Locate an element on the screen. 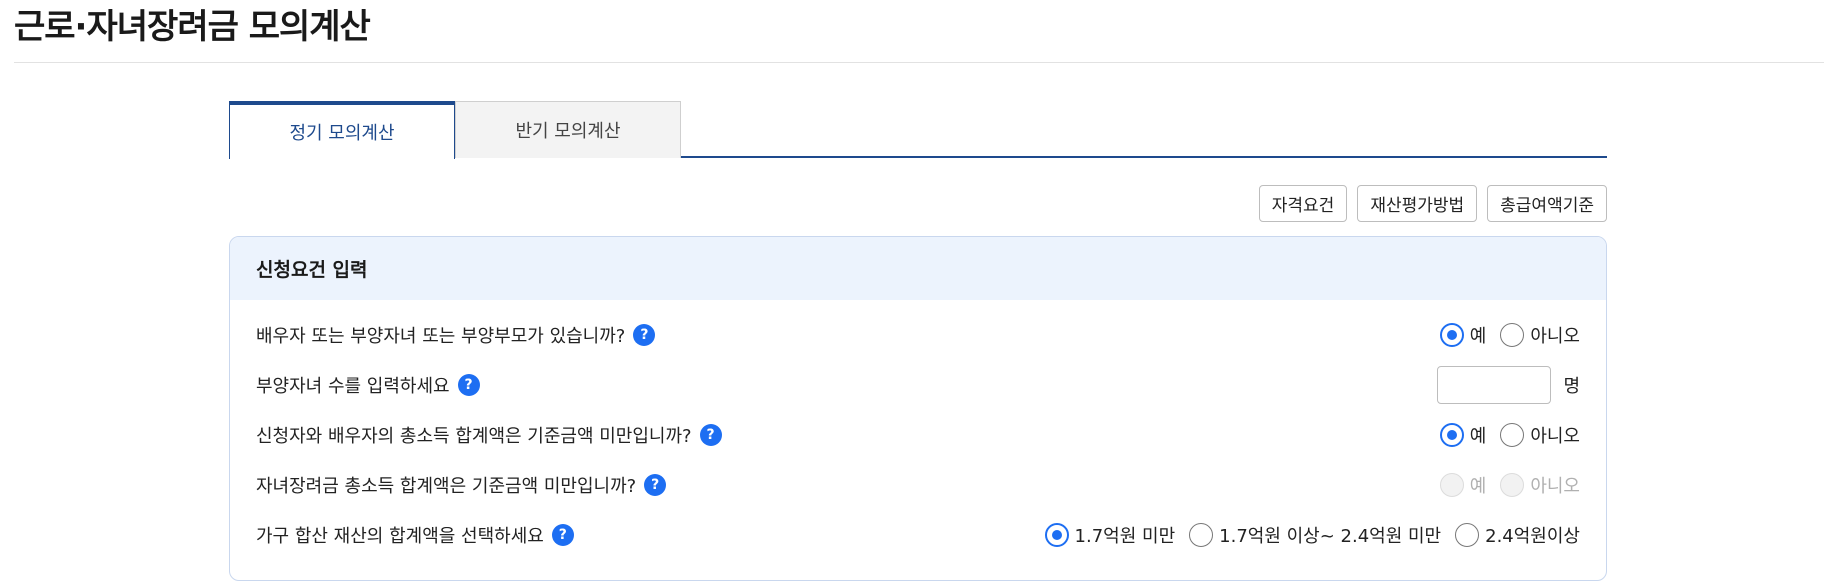 Image resolution: width=1837 pixels, height=588 pixels. unit-label: 명 is located at coordinates (1571, 386).